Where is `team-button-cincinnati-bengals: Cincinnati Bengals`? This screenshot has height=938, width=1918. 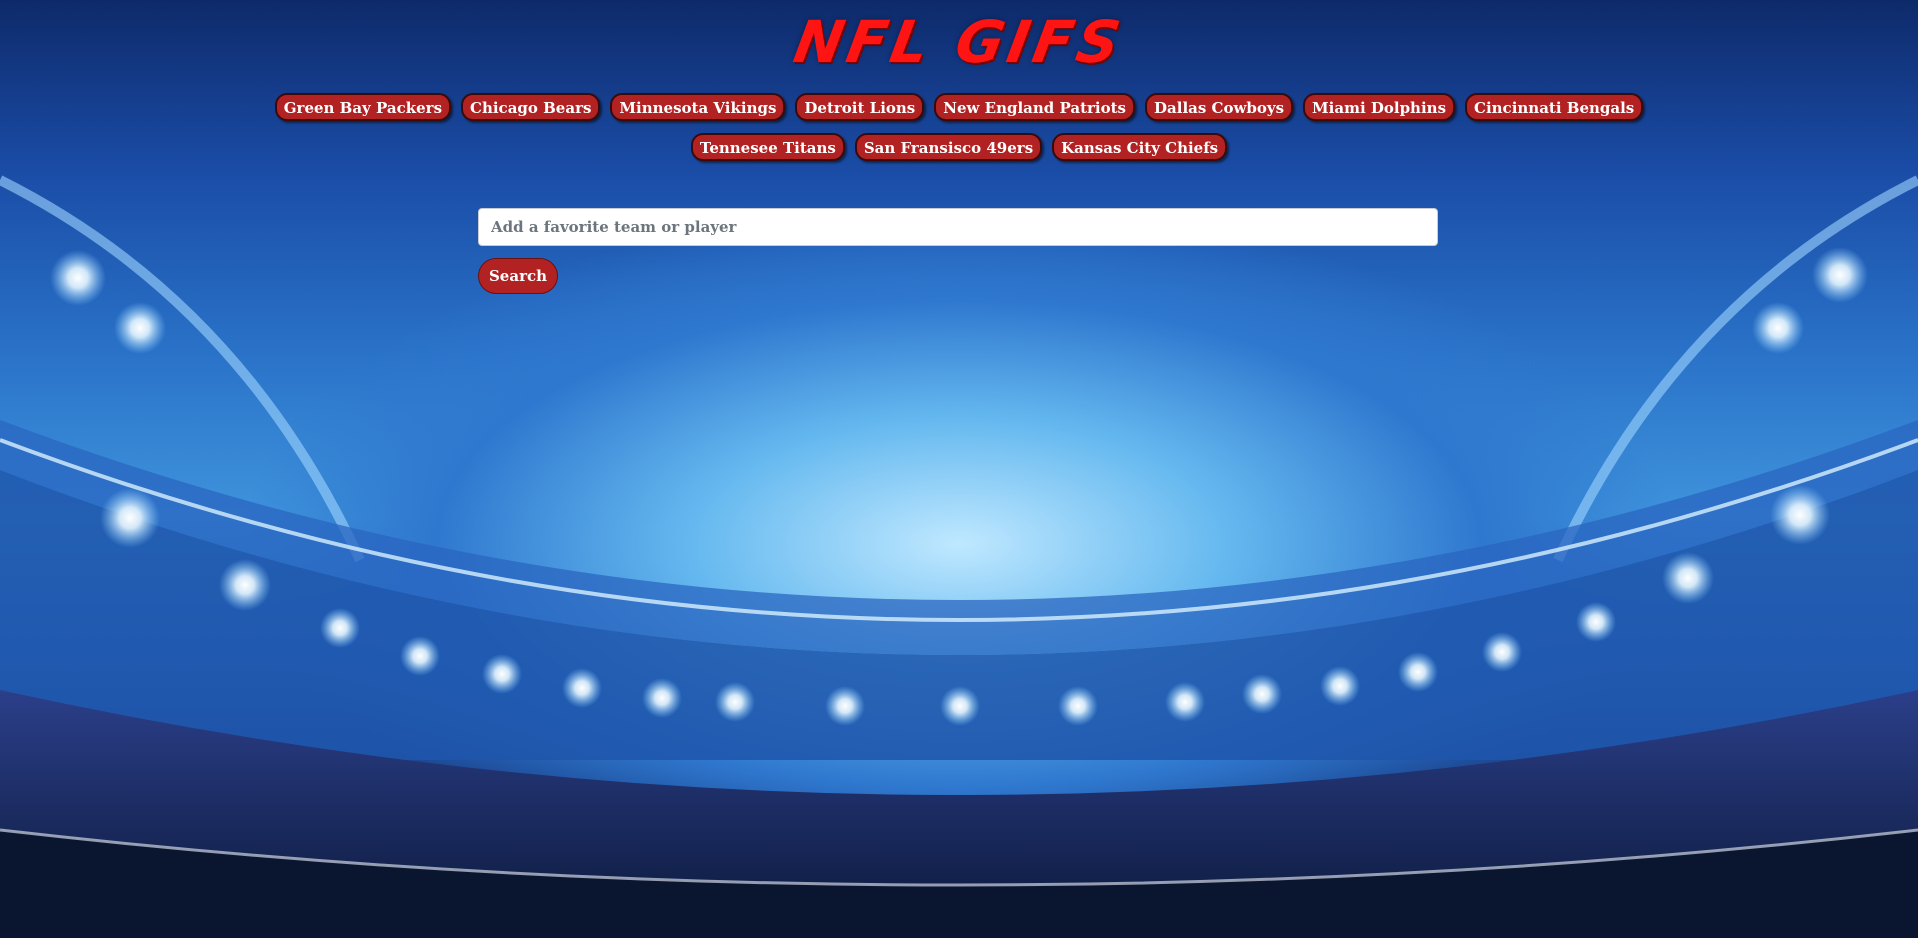 team-button-cincinnati-bengals: Cincinnati Bengals is located at coordinates (1554, 107).